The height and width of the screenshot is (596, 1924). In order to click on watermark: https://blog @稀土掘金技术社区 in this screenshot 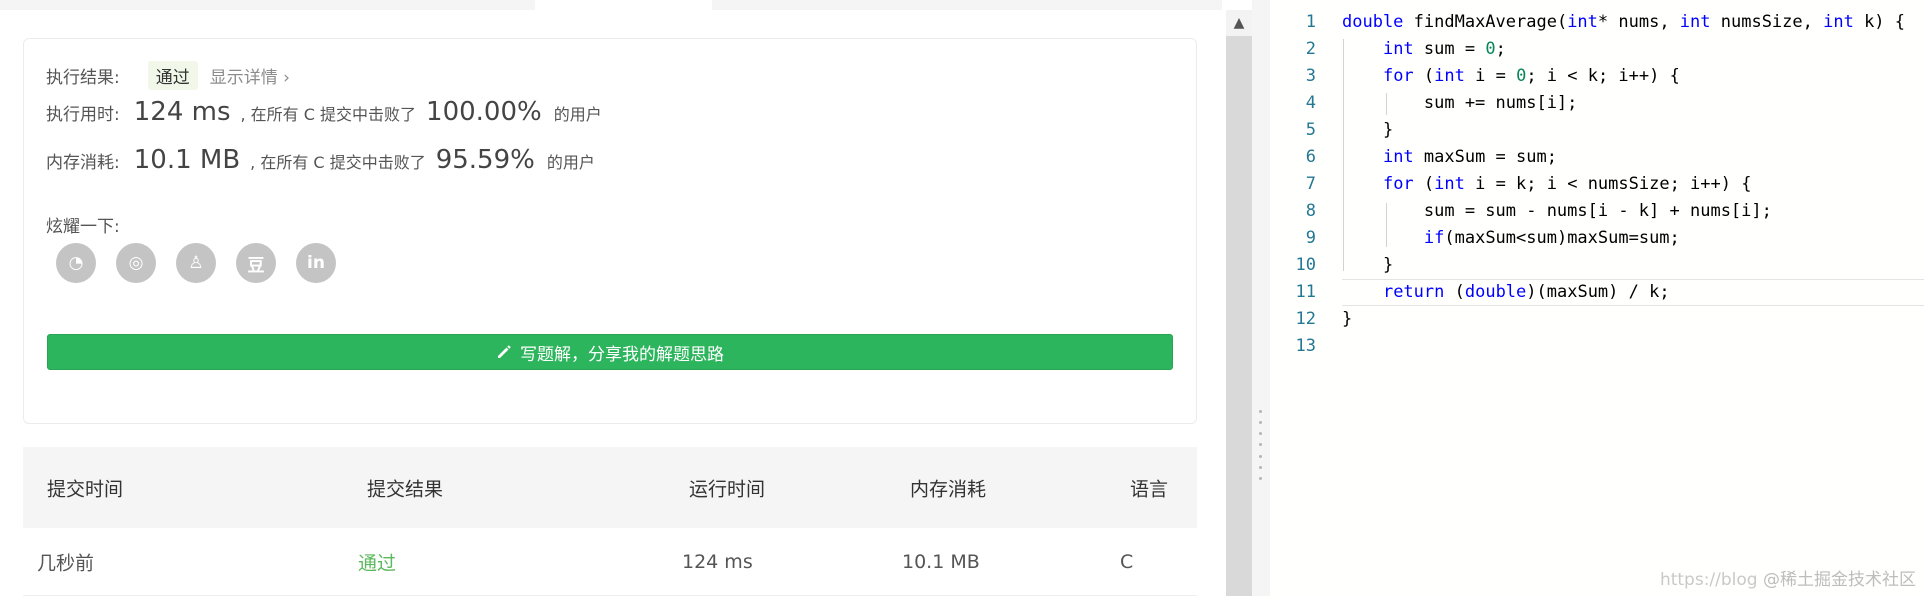, I will do `click(1788, 577)`.